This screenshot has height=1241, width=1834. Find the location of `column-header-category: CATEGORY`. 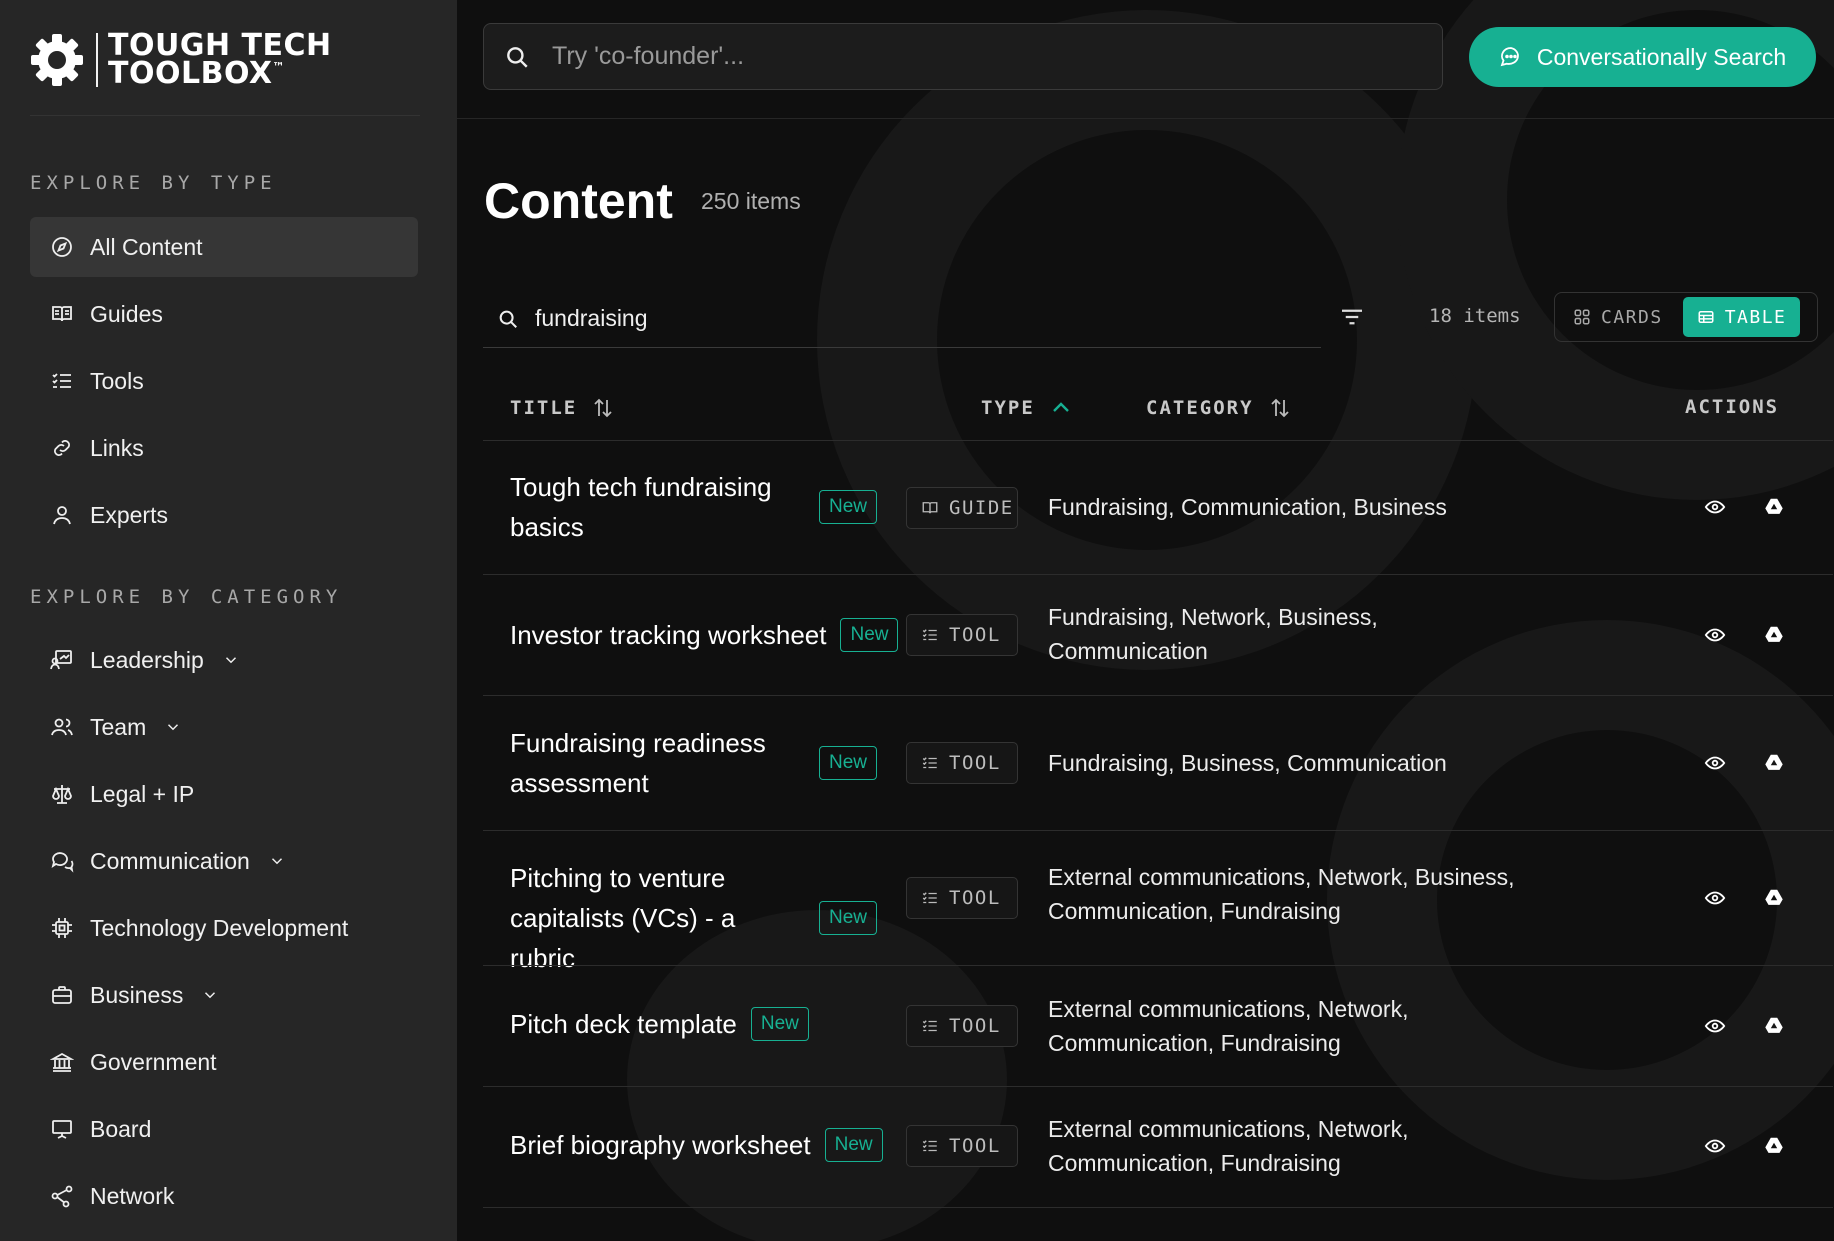

column-header-category: CATEGORY is located at coordinates (1219, 408).